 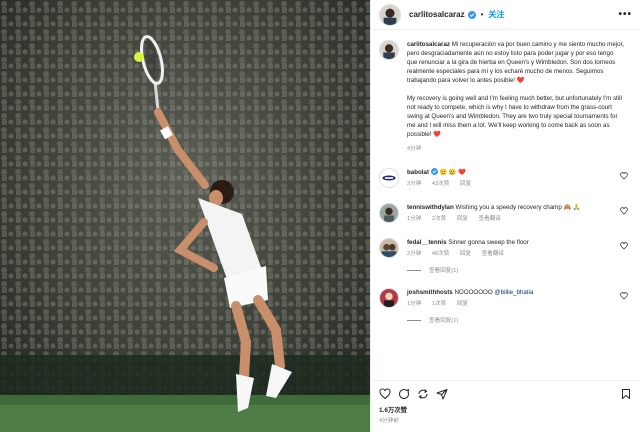 What do you see at coordinates (437, 14) in the screenshot?
I see `author-username: carlitosalcaraz` at bounding box center [437, 14].